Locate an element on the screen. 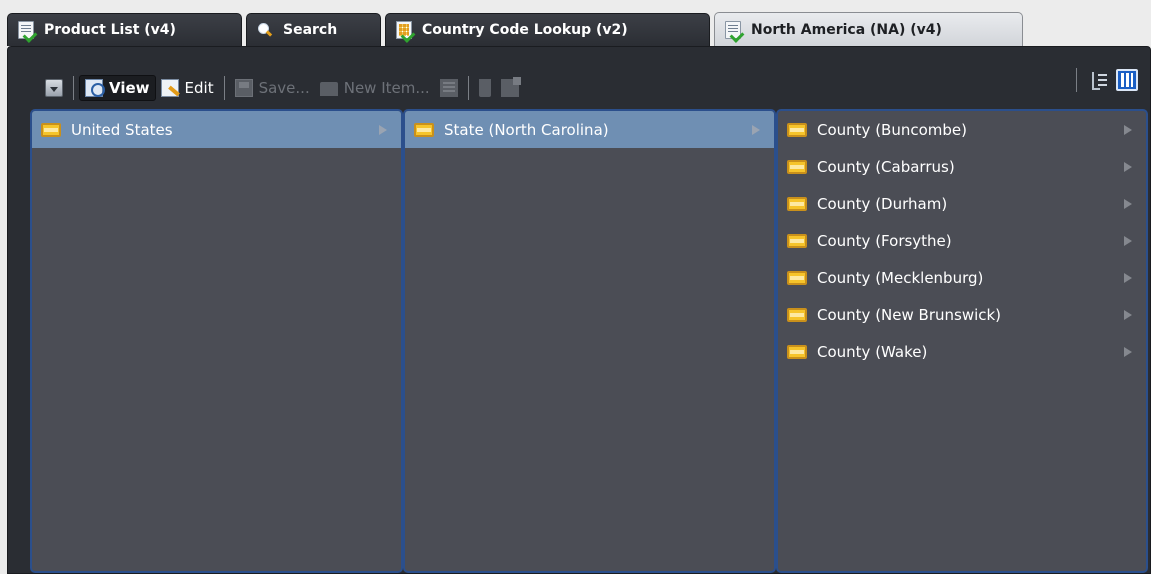  move-button is located at coordinates (510, 88).